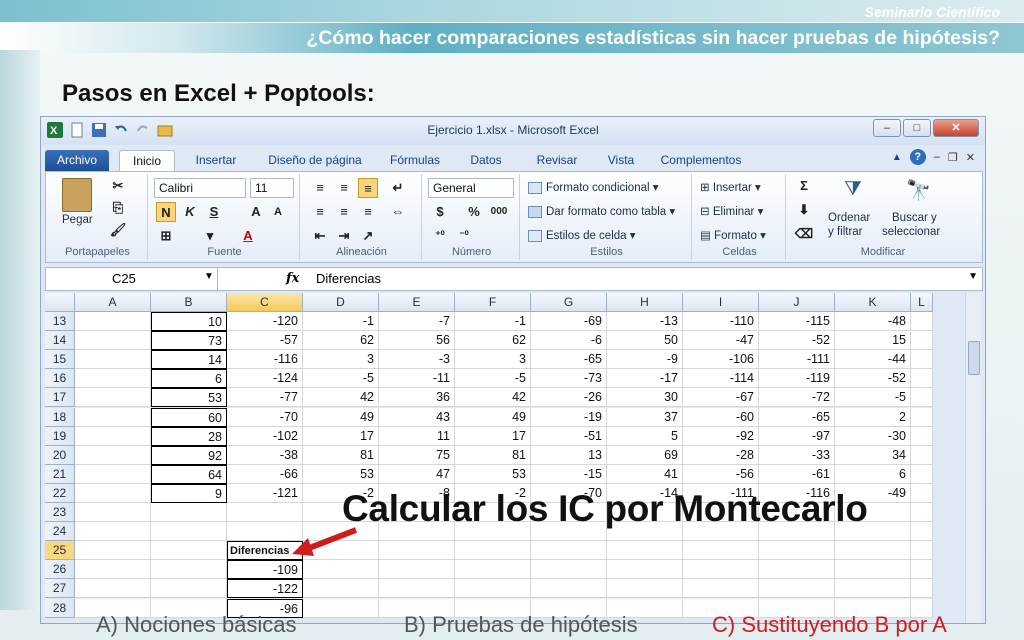  Describe the element at coordinates (189, 589) in the screenshot. I see `cell-b27` at that location.